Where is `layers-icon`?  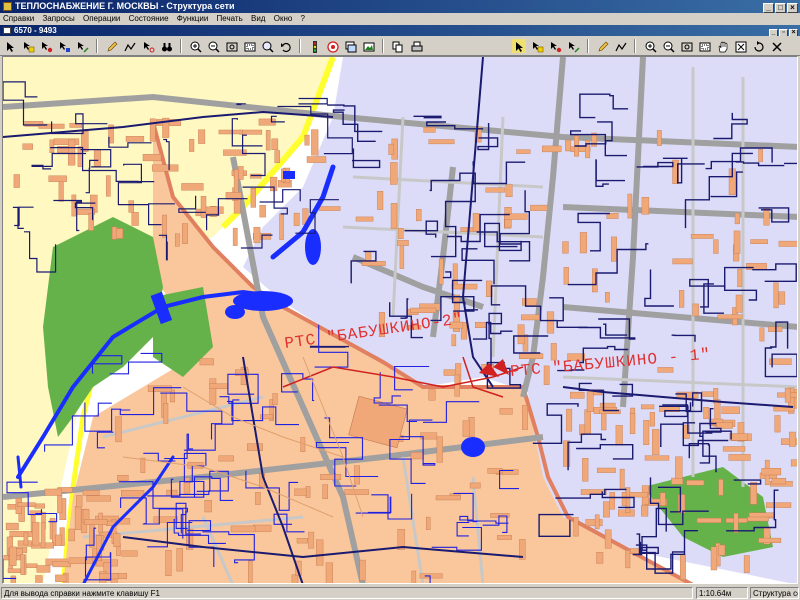
layers-icon is located at coordinates (350, 46).